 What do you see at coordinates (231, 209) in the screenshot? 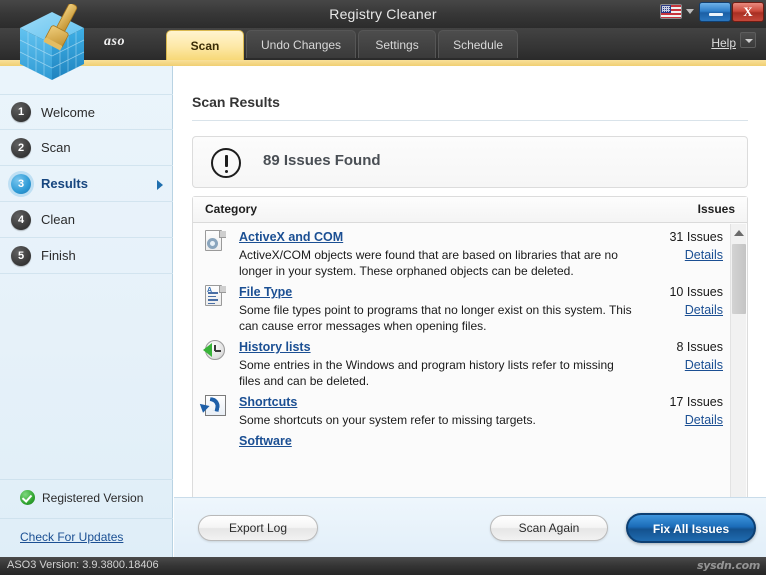
I see `column-header-category: Category` at bounding box center [231, 209].